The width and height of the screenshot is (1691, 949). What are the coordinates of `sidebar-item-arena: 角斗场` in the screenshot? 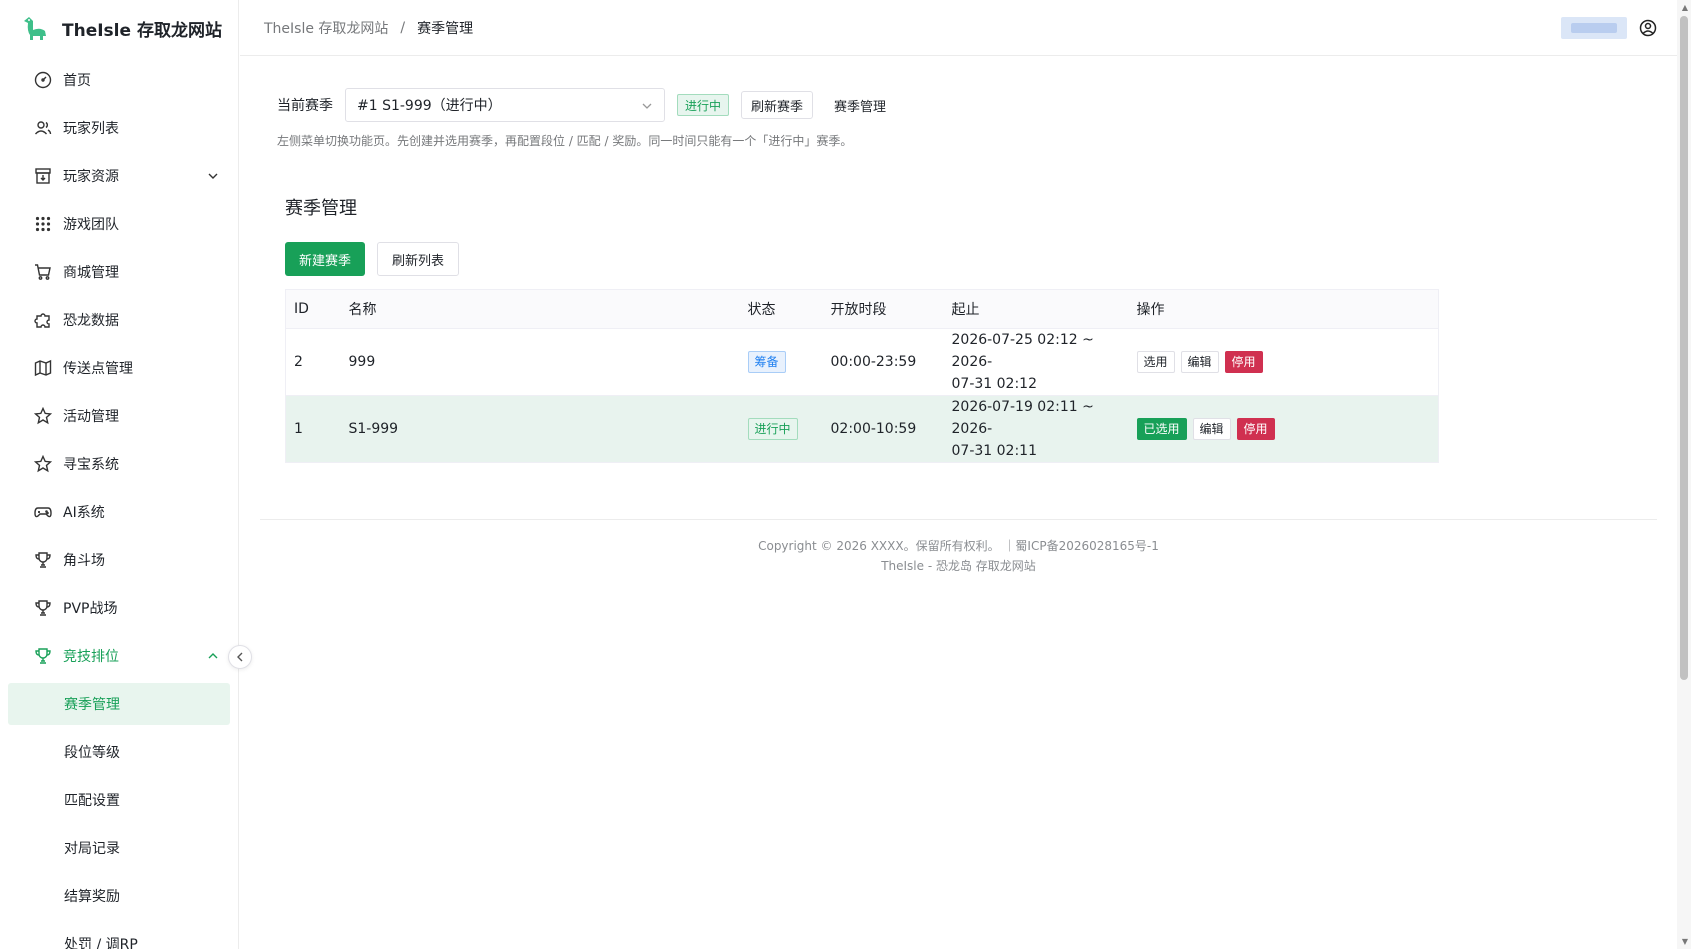 It's located at (119, 560).